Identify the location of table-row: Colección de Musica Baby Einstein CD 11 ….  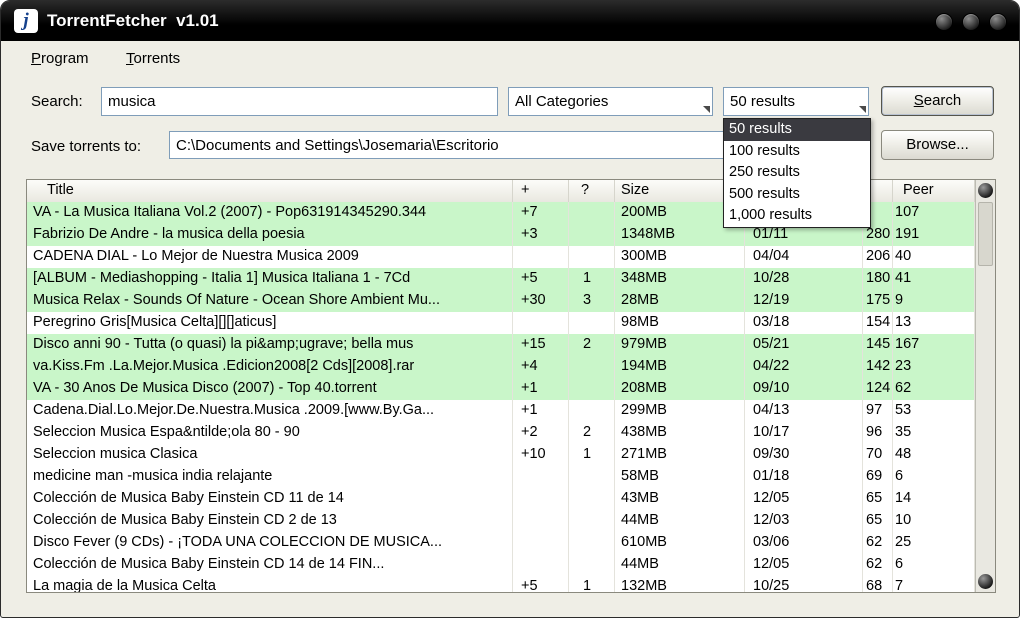
(501, 499).